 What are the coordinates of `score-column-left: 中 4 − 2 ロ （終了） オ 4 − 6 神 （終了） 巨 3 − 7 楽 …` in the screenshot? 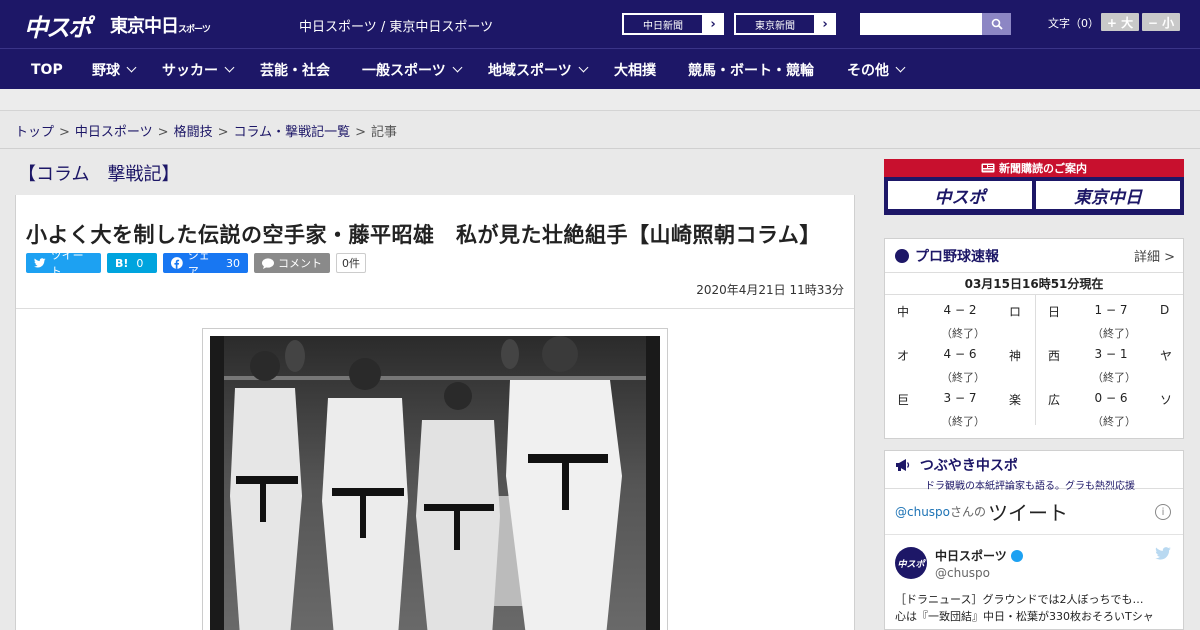 It's located at (960, 361).